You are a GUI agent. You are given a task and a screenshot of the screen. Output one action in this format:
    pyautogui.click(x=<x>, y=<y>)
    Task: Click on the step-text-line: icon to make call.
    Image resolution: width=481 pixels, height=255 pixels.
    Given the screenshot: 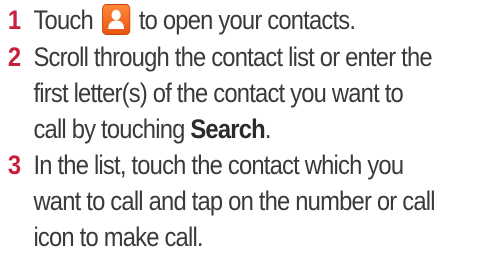 What is the action you would take?
    pyautogui.click(x=118, y=237)
    